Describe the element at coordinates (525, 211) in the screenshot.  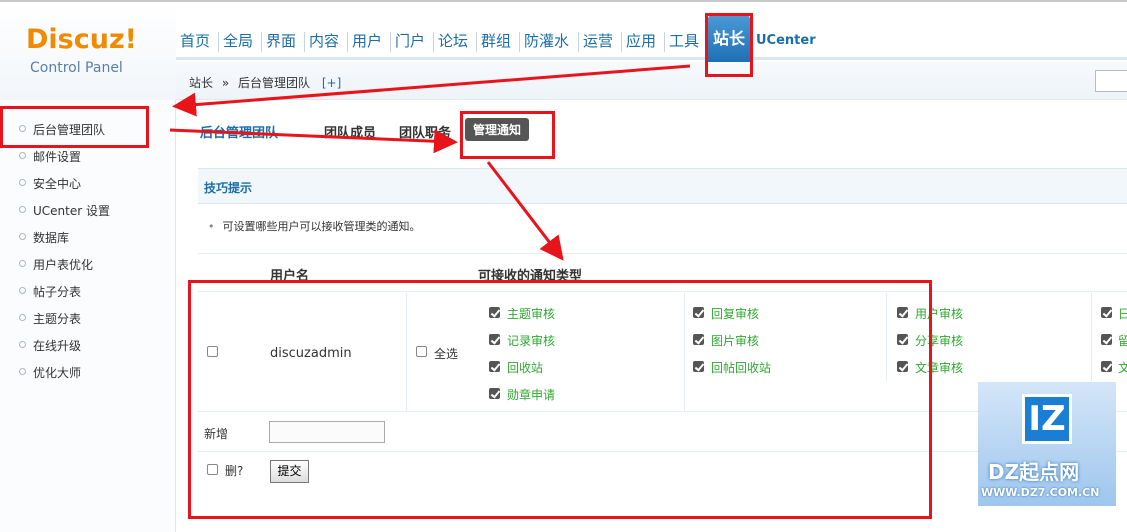
I see `arrow-to-table` at that location.